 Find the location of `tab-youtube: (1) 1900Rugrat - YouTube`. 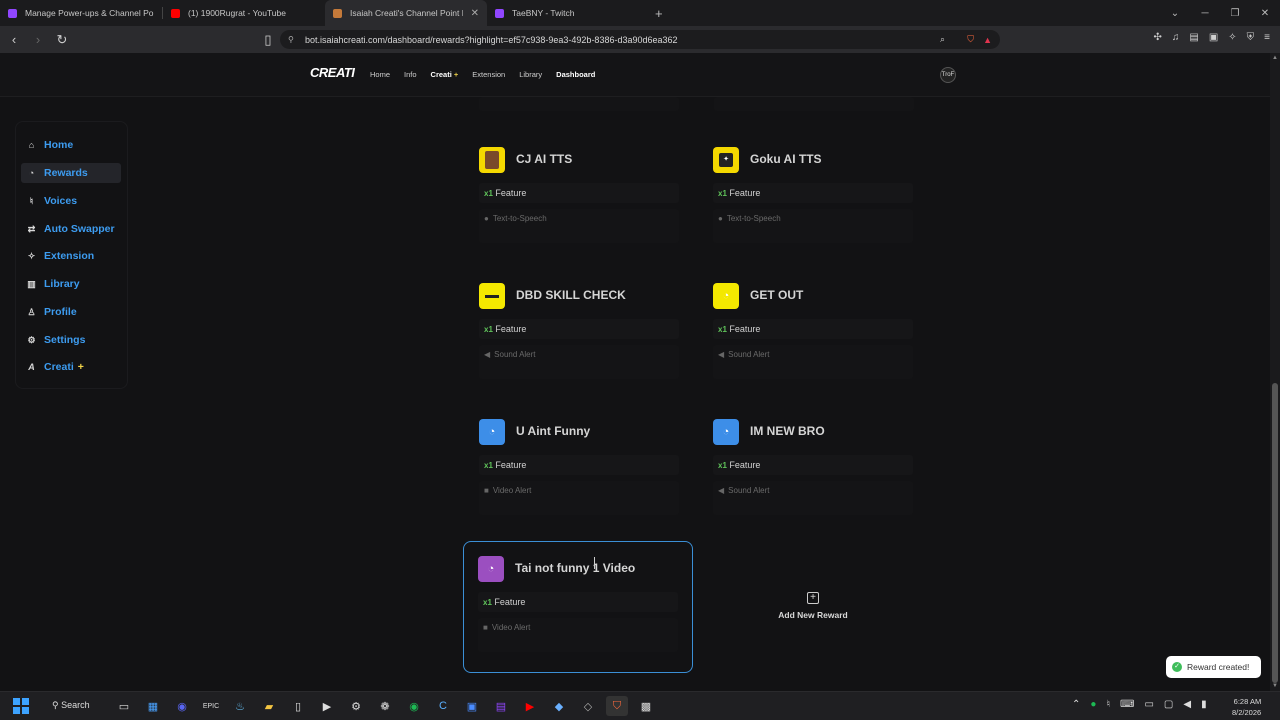

tab-youtube: (1) 1900Rugrat - YouTube is located at coordinates (244, 13).